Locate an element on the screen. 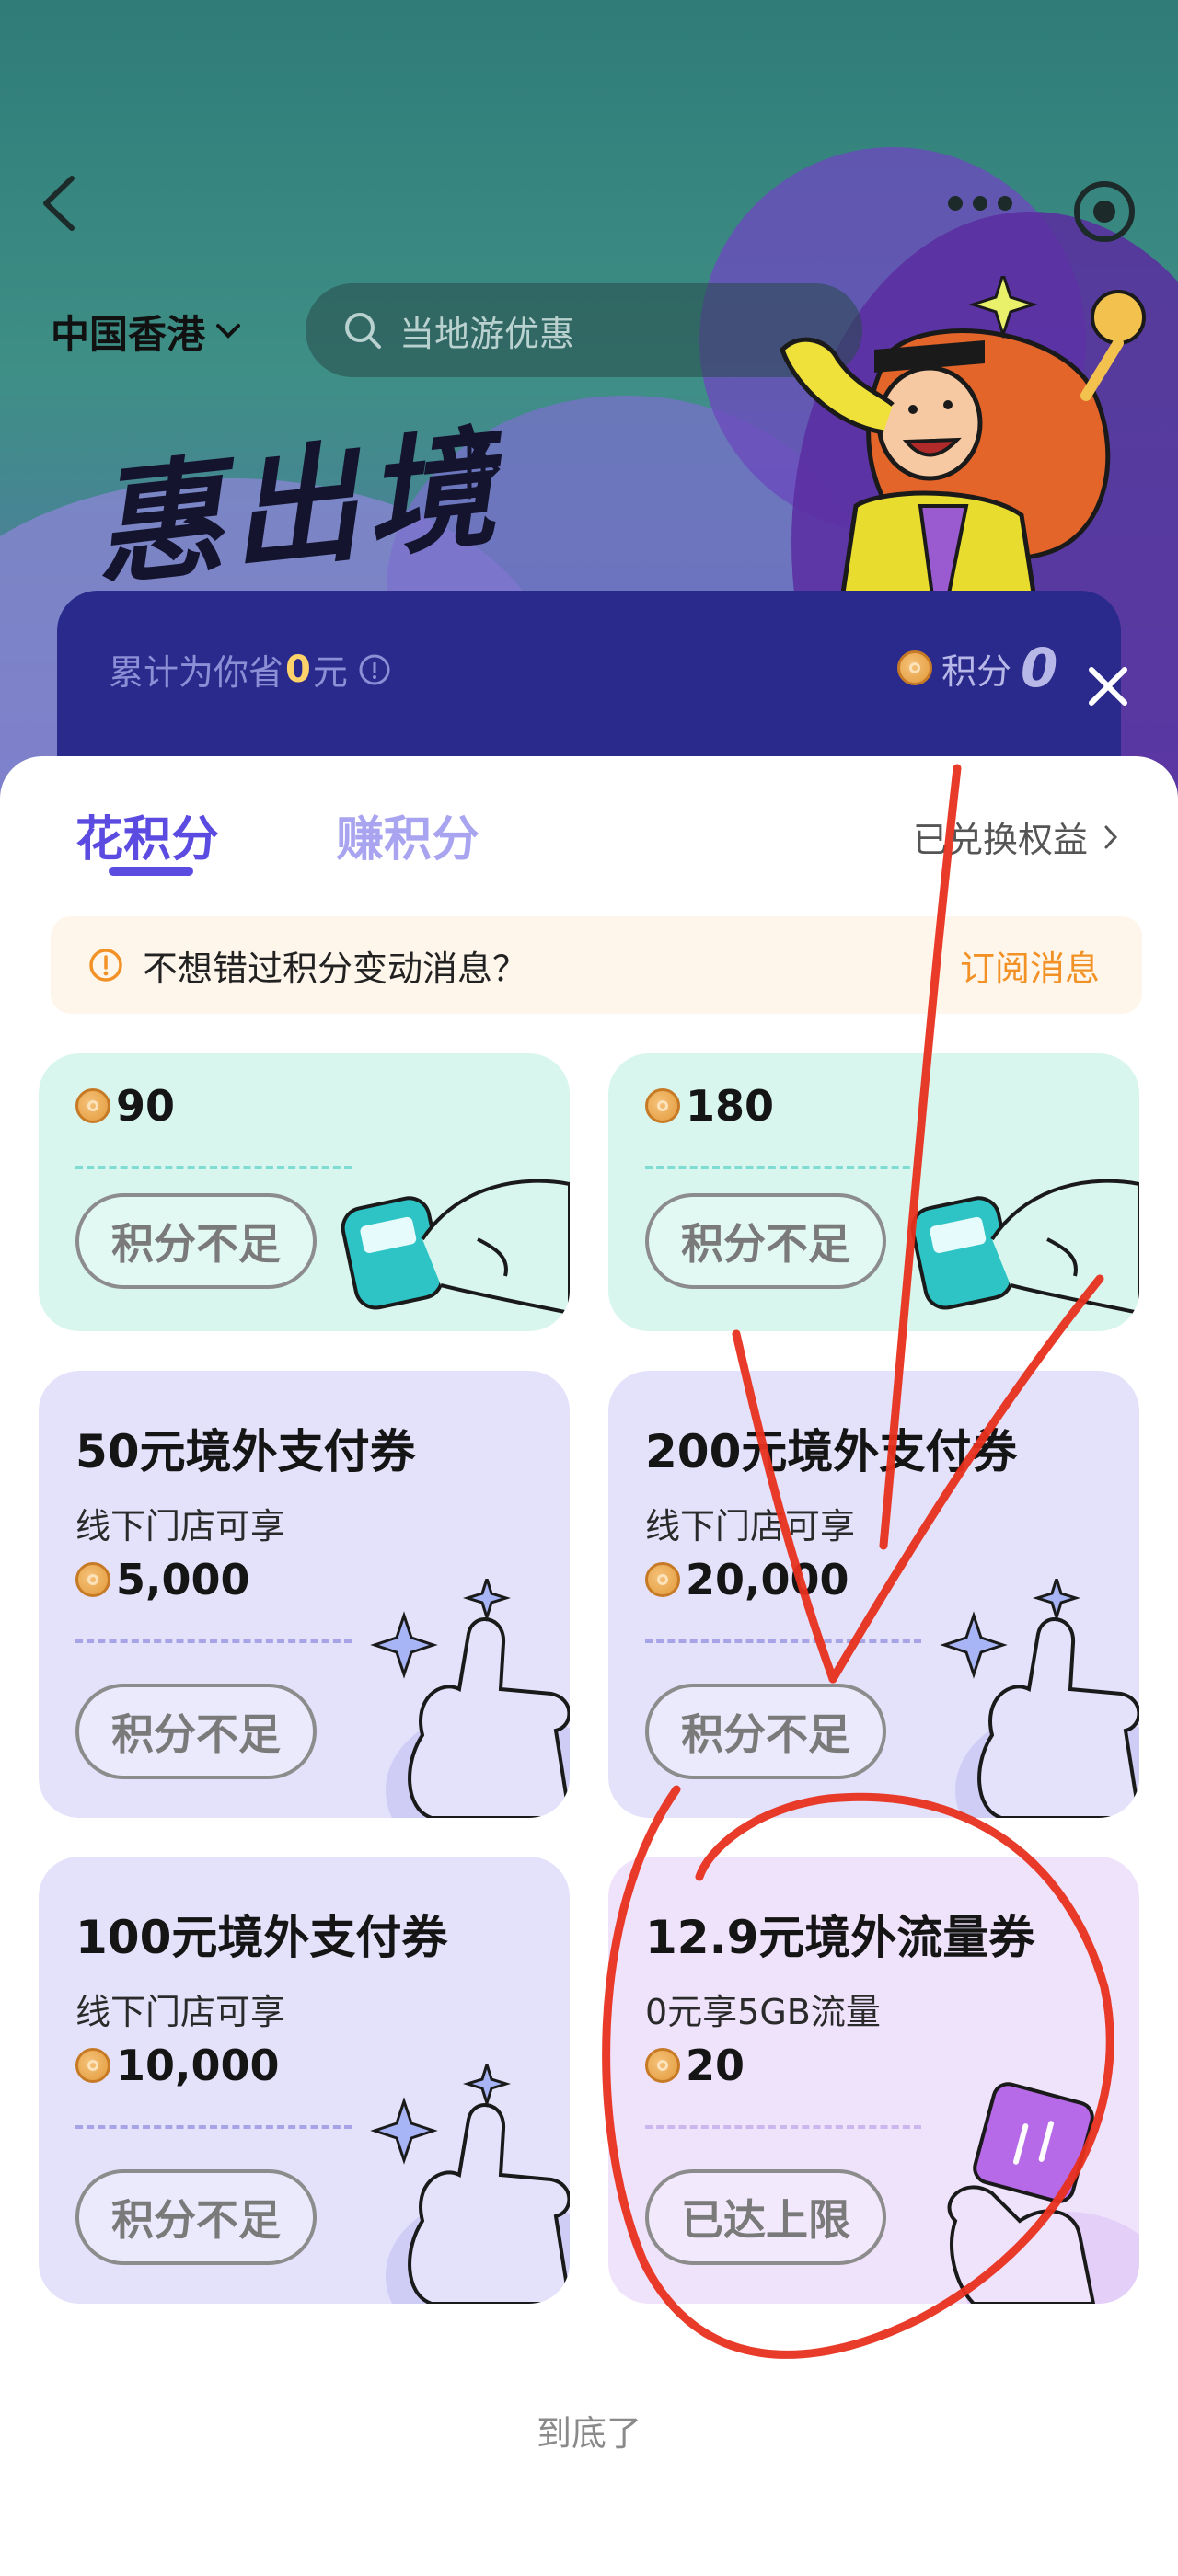  coupon-card: 90 积分不足 is located at coordinates (304, 1192).